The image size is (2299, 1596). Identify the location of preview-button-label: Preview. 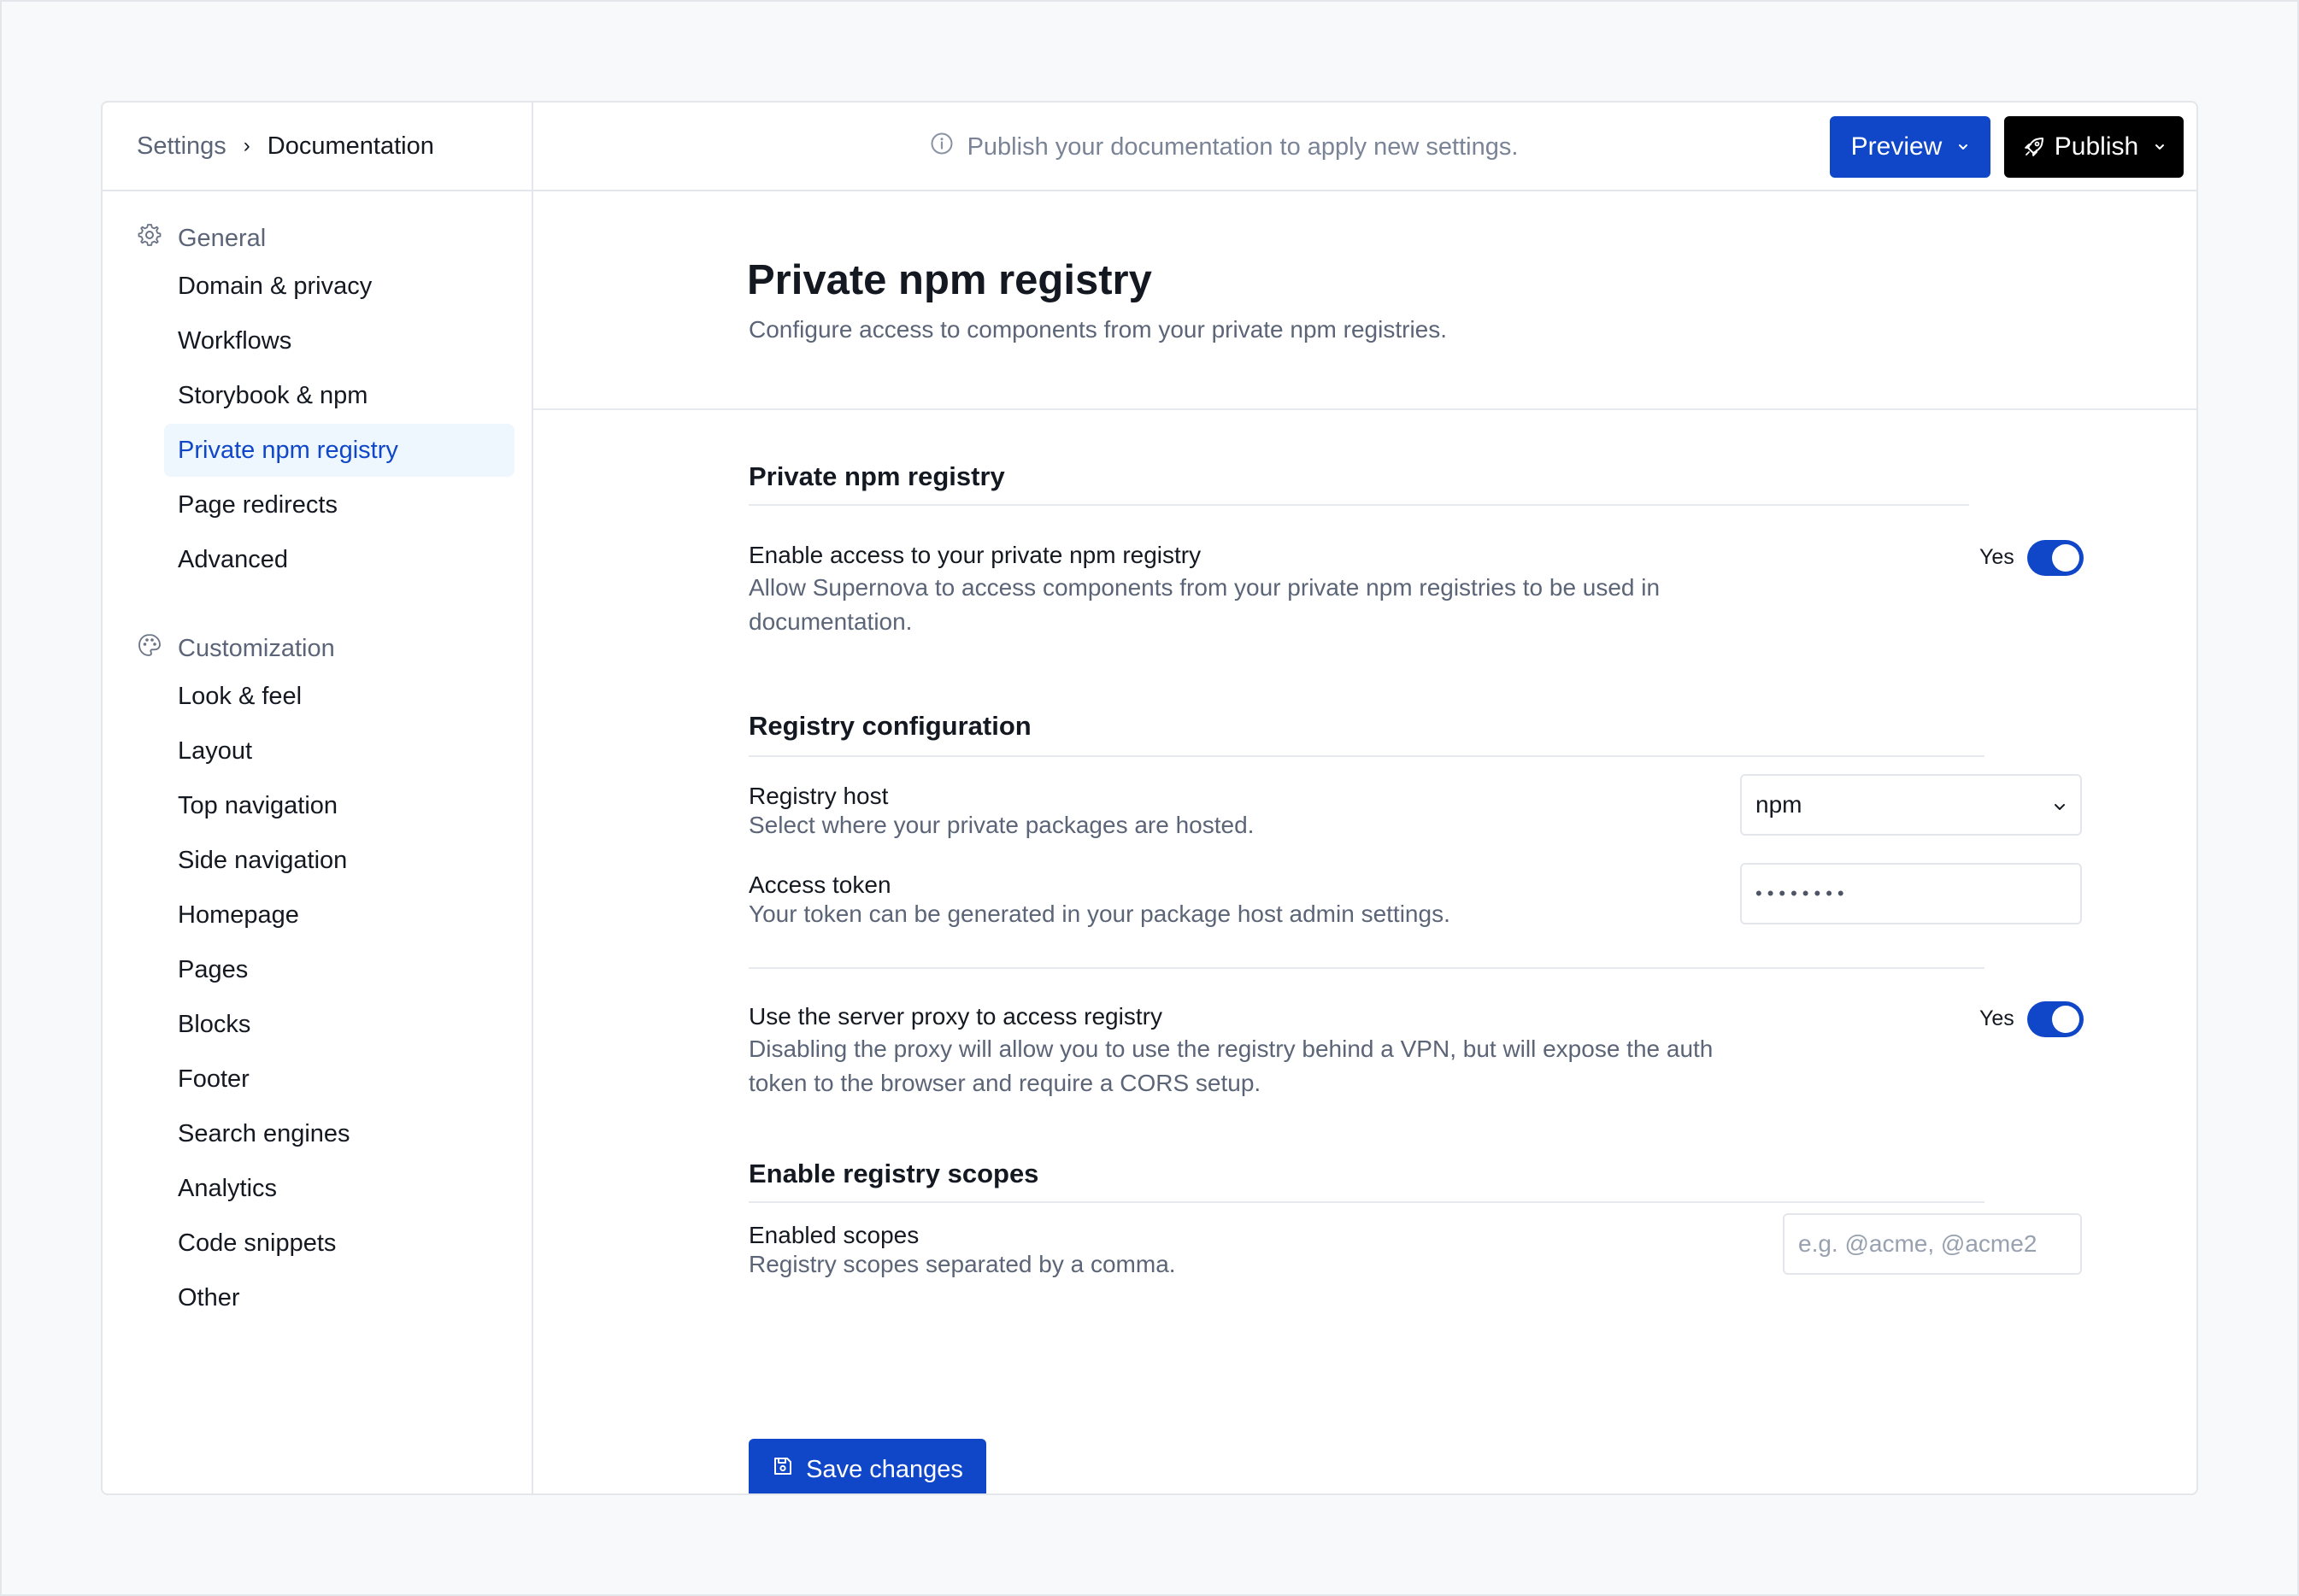
(1896, 146).